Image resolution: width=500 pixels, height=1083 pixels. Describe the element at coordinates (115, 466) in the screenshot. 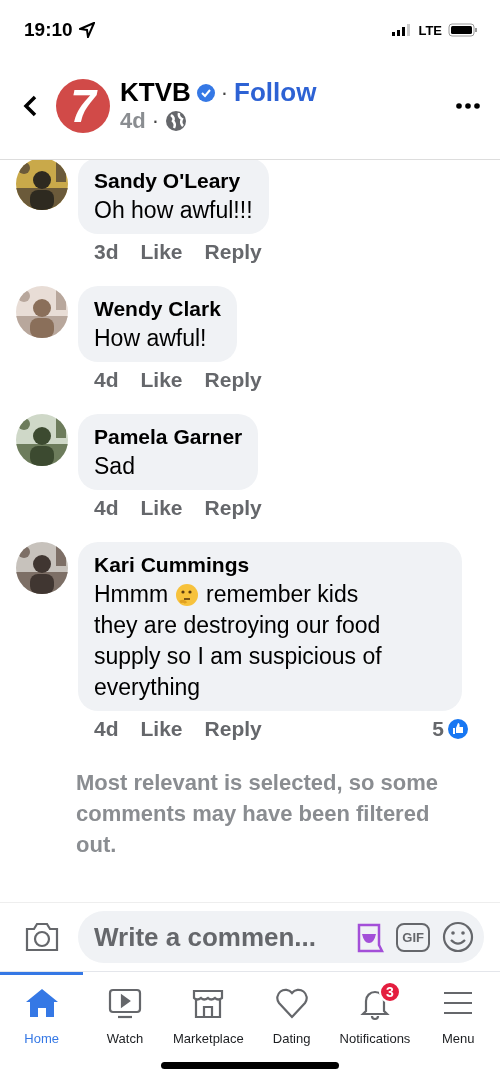

I see `comment-text: Sad` at that location.